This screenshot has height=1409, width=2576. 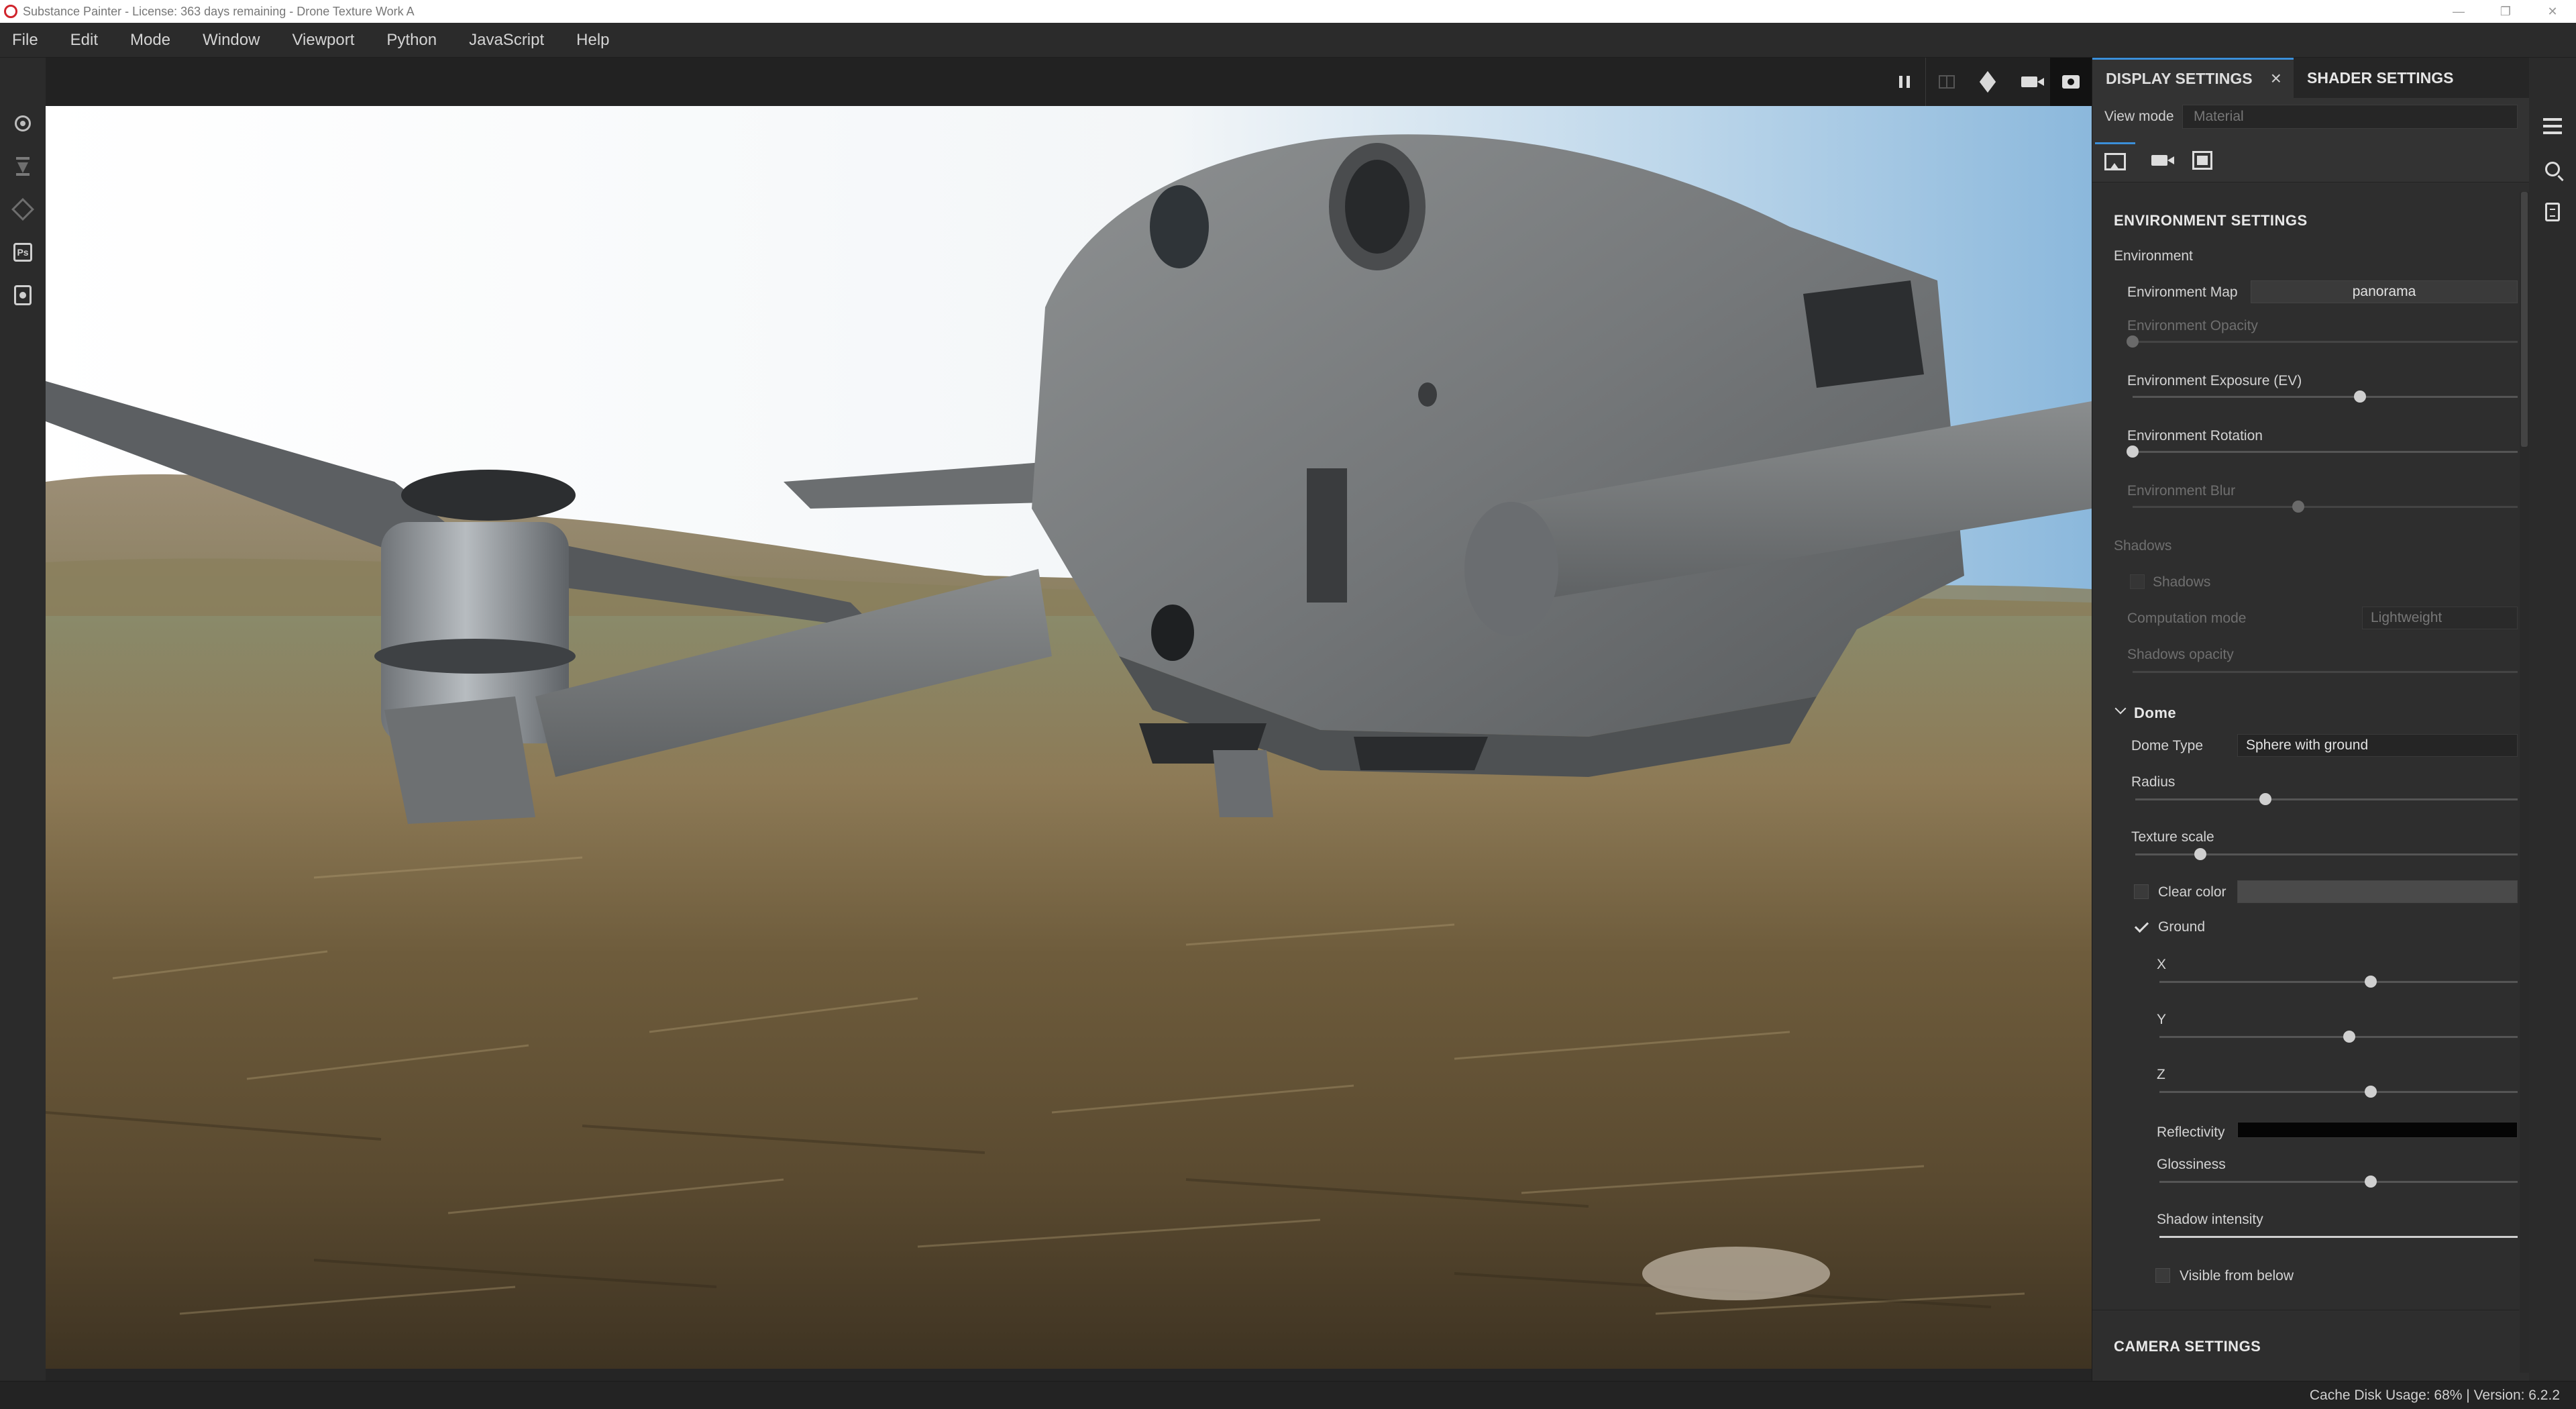 I want to click on frame-category-button, so click(x=2202, y=160).